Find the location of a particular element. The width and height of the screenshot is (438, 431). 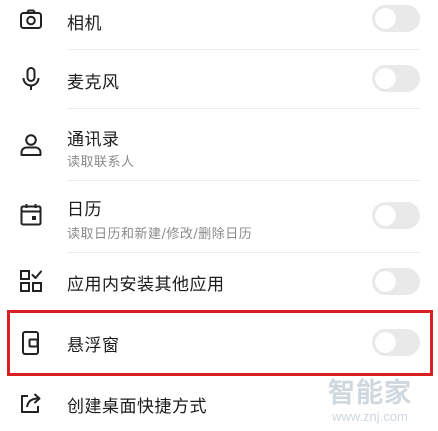

watermark-url: www.znj.com is located at coordinates (370, 416).